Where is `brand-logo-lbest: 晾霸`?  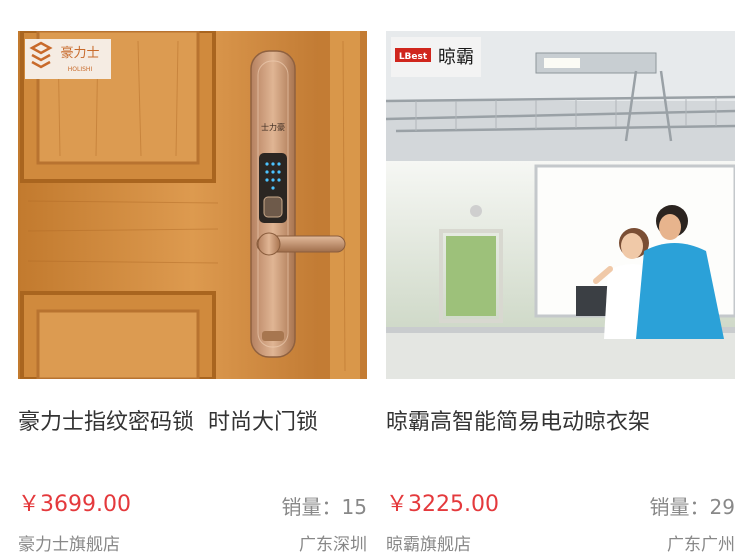
brand-logo-lbest: 晾霸 is located at coordinates (456, 57).